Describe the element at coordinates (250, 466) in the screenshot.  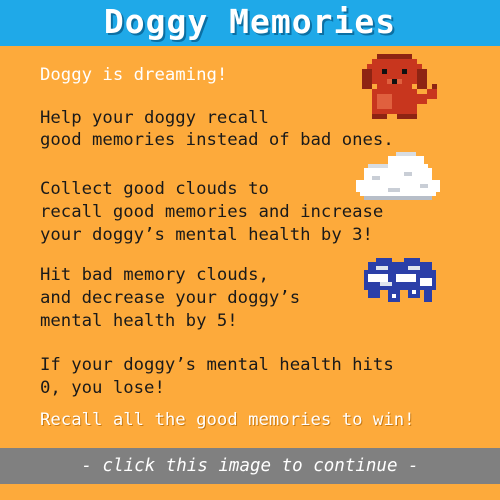
I see `continue-prompt: - click this image to continue -` at that location.